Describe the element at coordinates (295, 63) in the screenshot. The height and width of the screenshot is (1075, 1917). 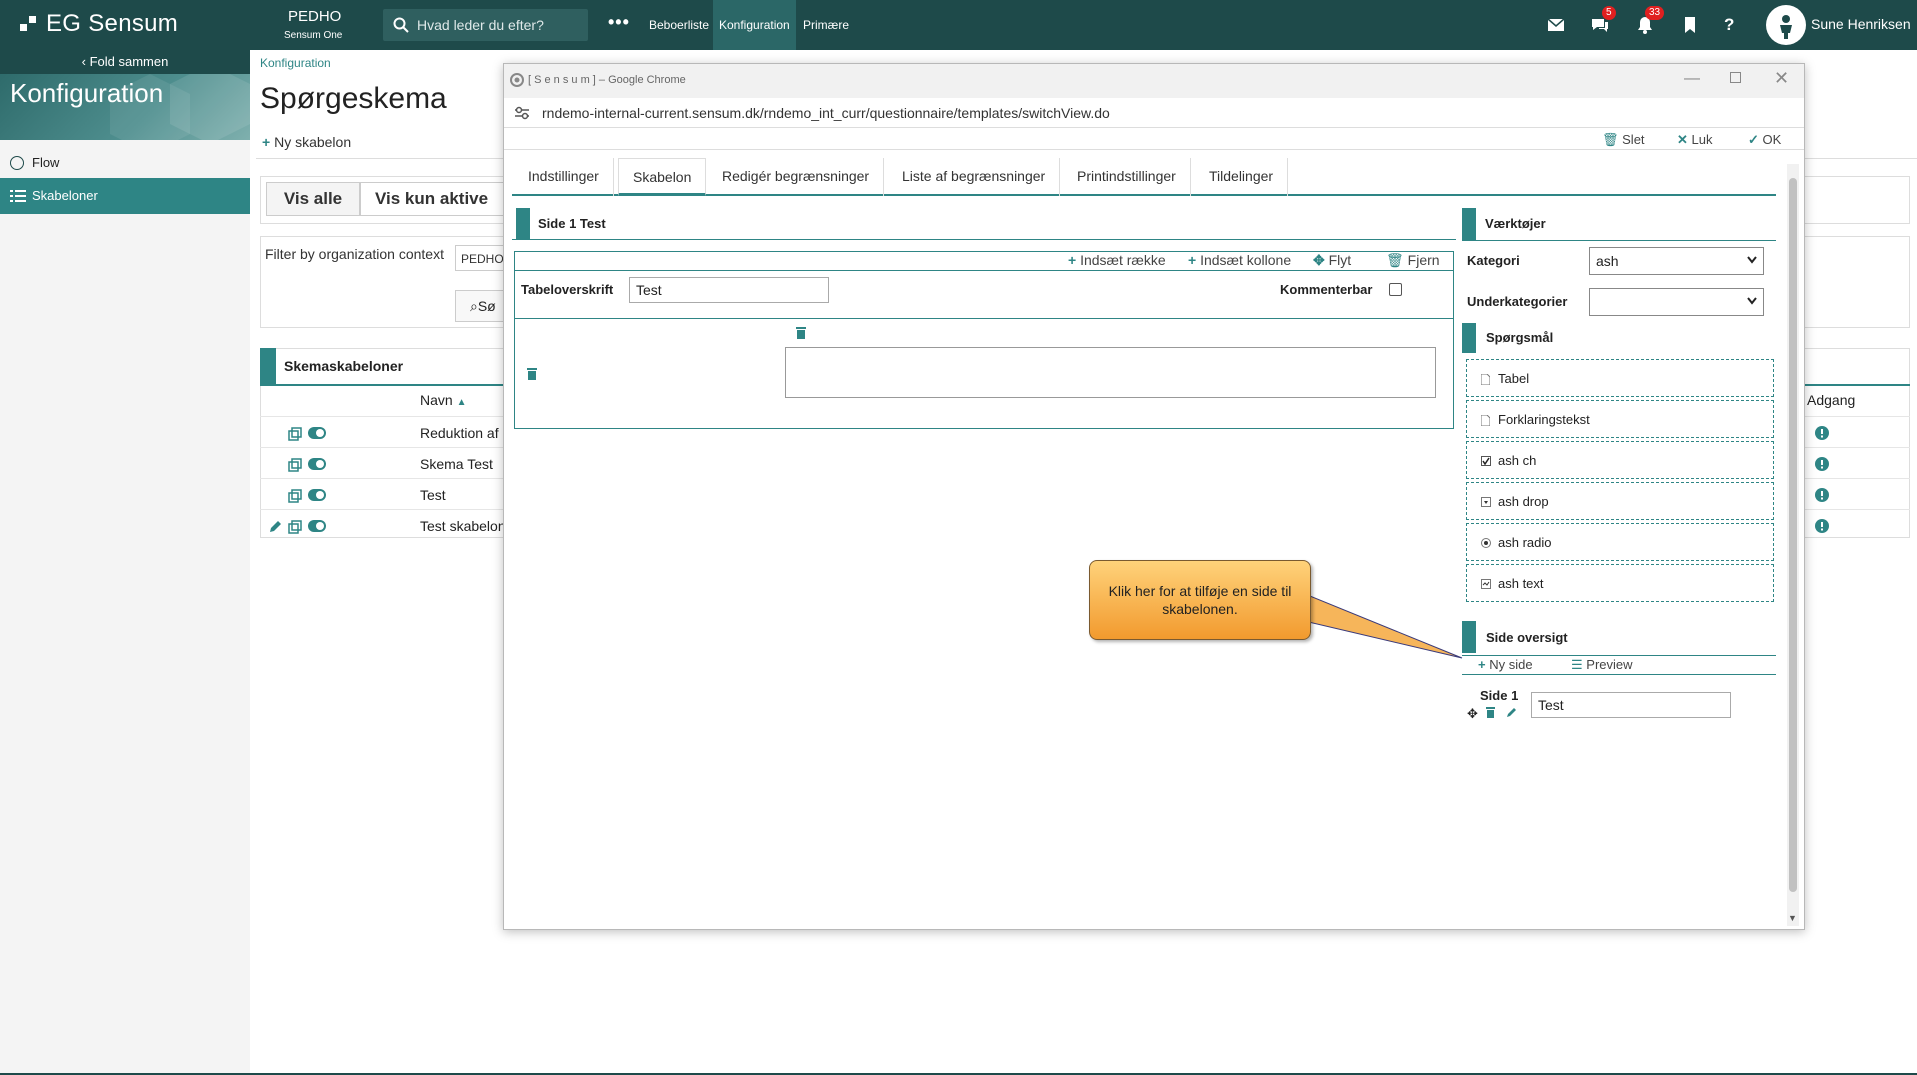
I see `breadcrumb: Konfiguration` at that location.